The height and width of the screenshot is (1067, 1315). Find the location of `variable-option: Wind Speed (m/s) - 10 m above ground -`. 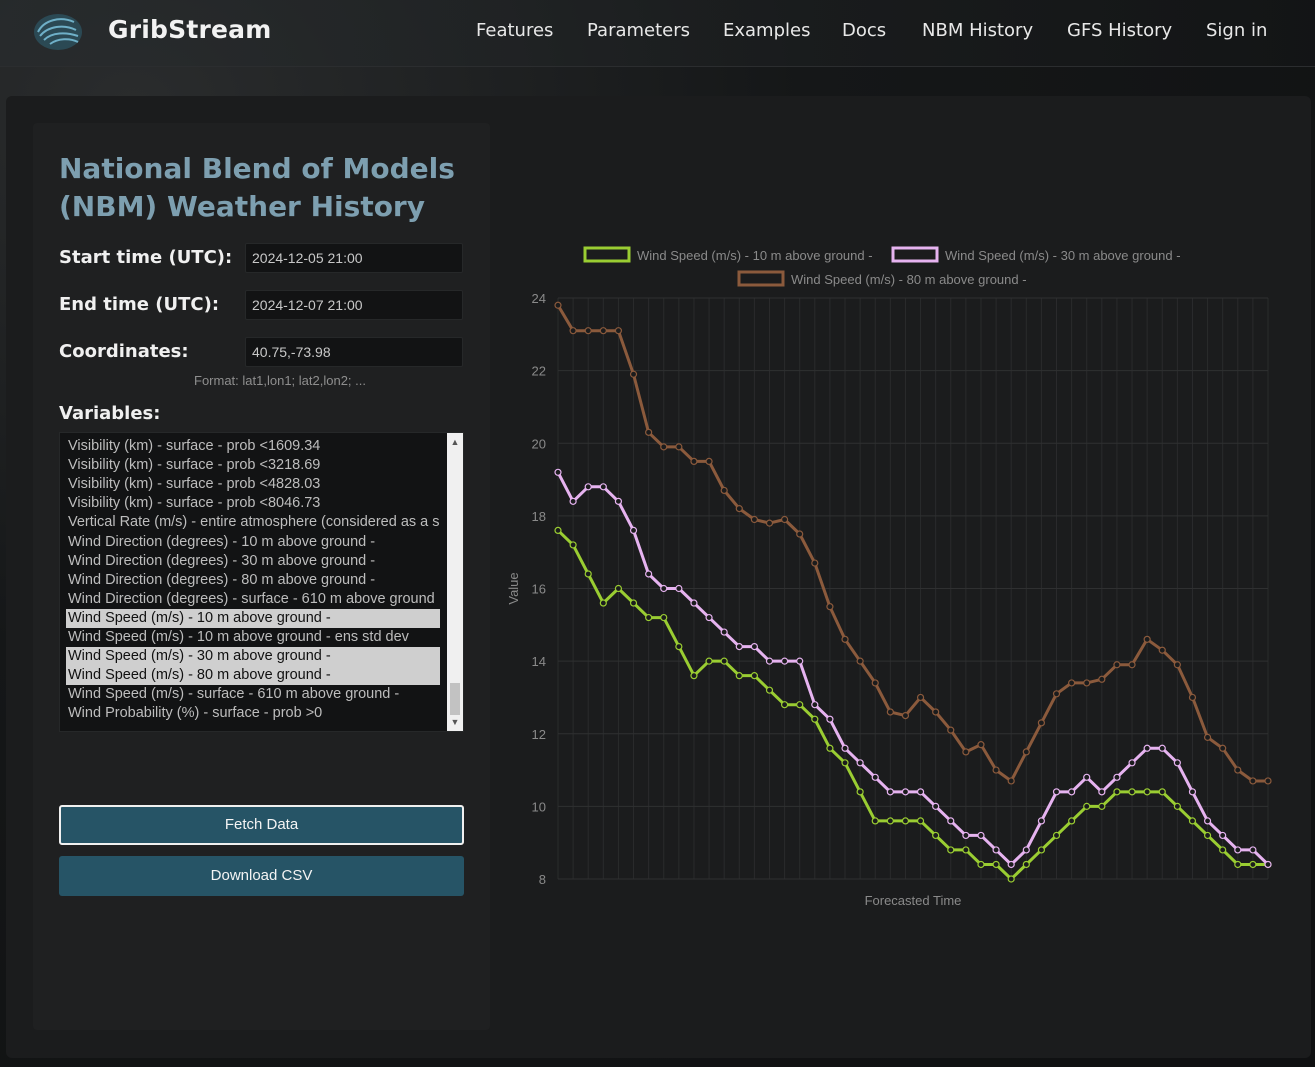

variable-option: Wind Speed (m/s) - 10 m above ground - is located at coordinates (253, 618).